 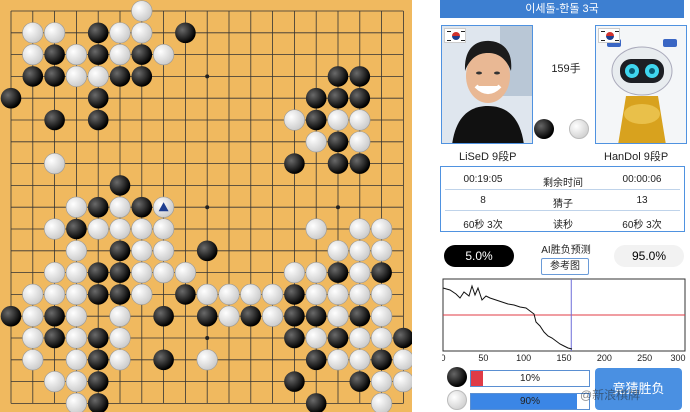 What do you see at coordinates (483, 200) in the screenshot?
I see `black-guess-count: 8` at bounding box center [483, 200].